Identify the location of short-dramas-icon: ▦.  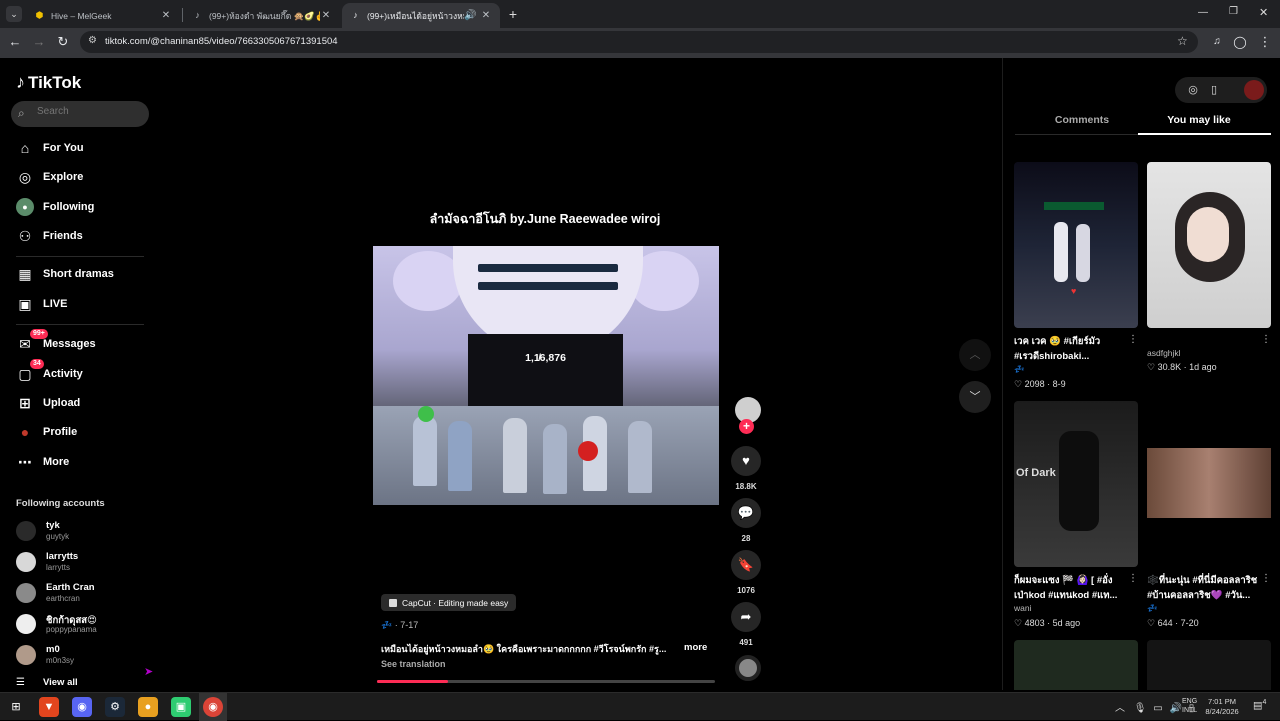
(25, 274).